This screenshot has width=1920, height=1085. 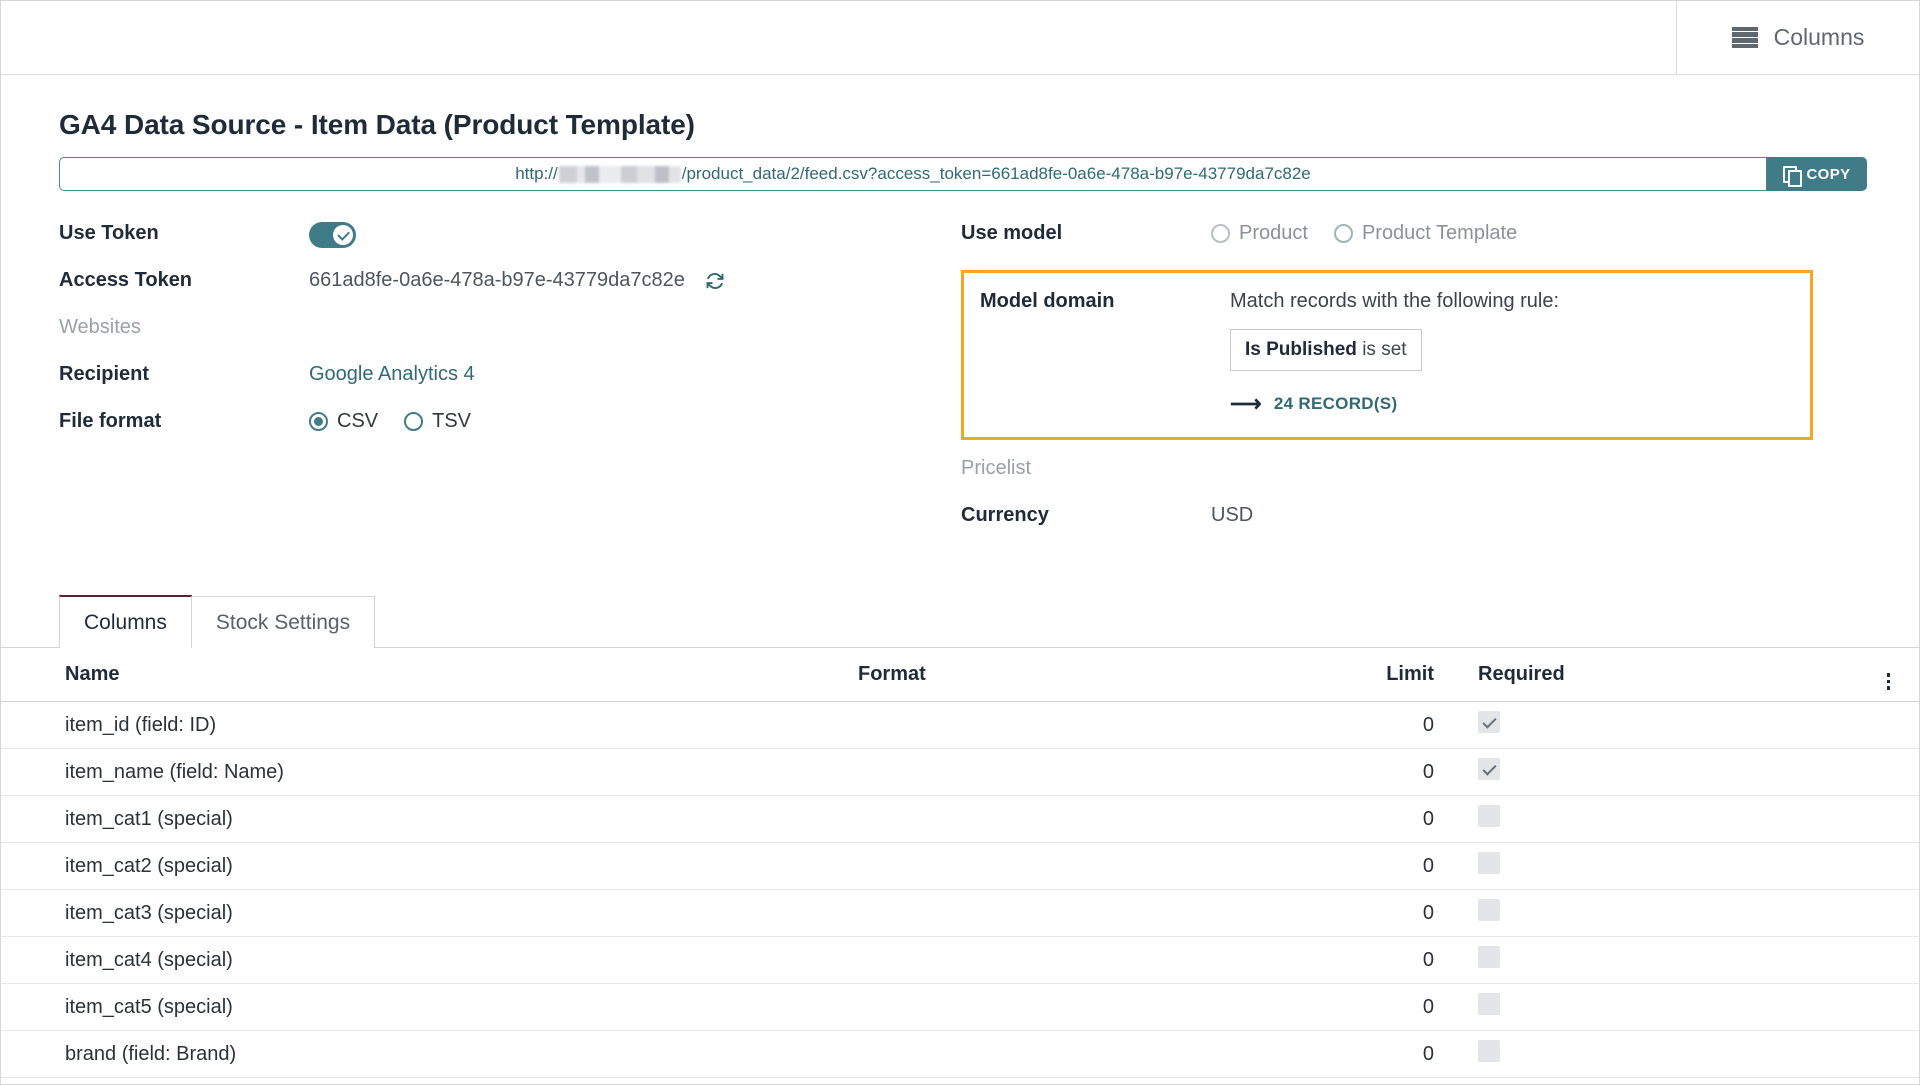 I want to click on table-row: item_id (field: ID) 0, so click(x=960, y=725).